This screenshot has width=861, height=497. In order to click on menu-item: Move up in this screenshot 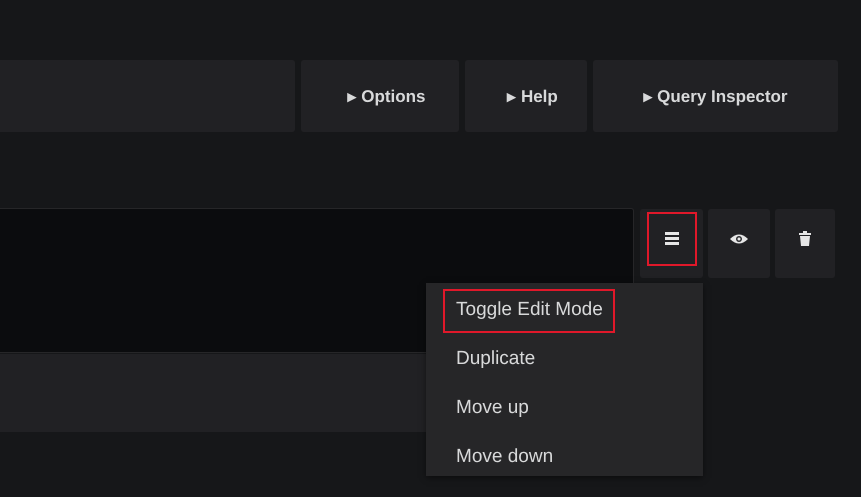, I will do `click(492, 409)`.